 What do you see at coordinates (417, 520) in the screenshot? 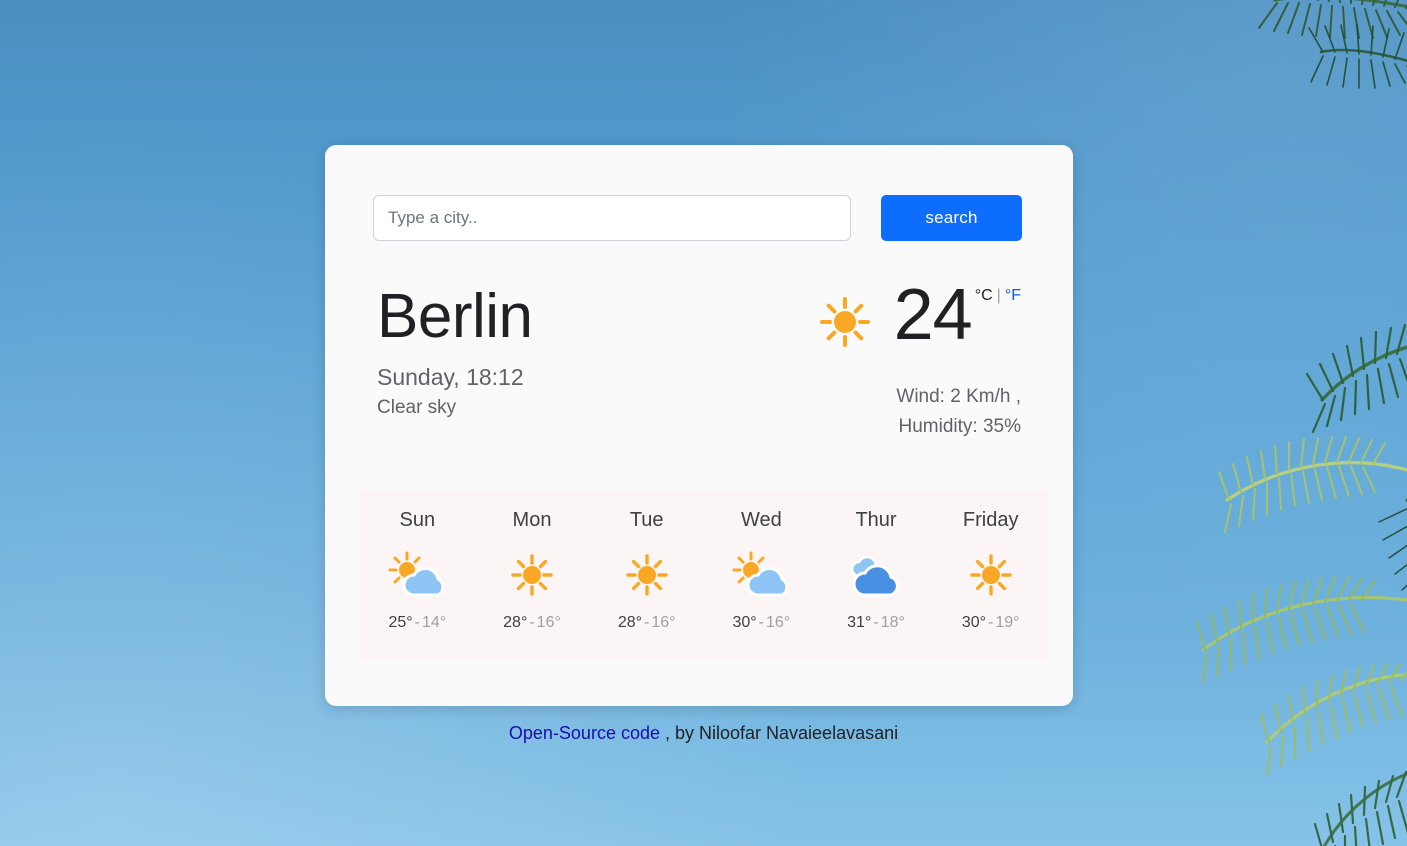
I see `forecast-day-name: Sun` at bounding box center [417, 520].